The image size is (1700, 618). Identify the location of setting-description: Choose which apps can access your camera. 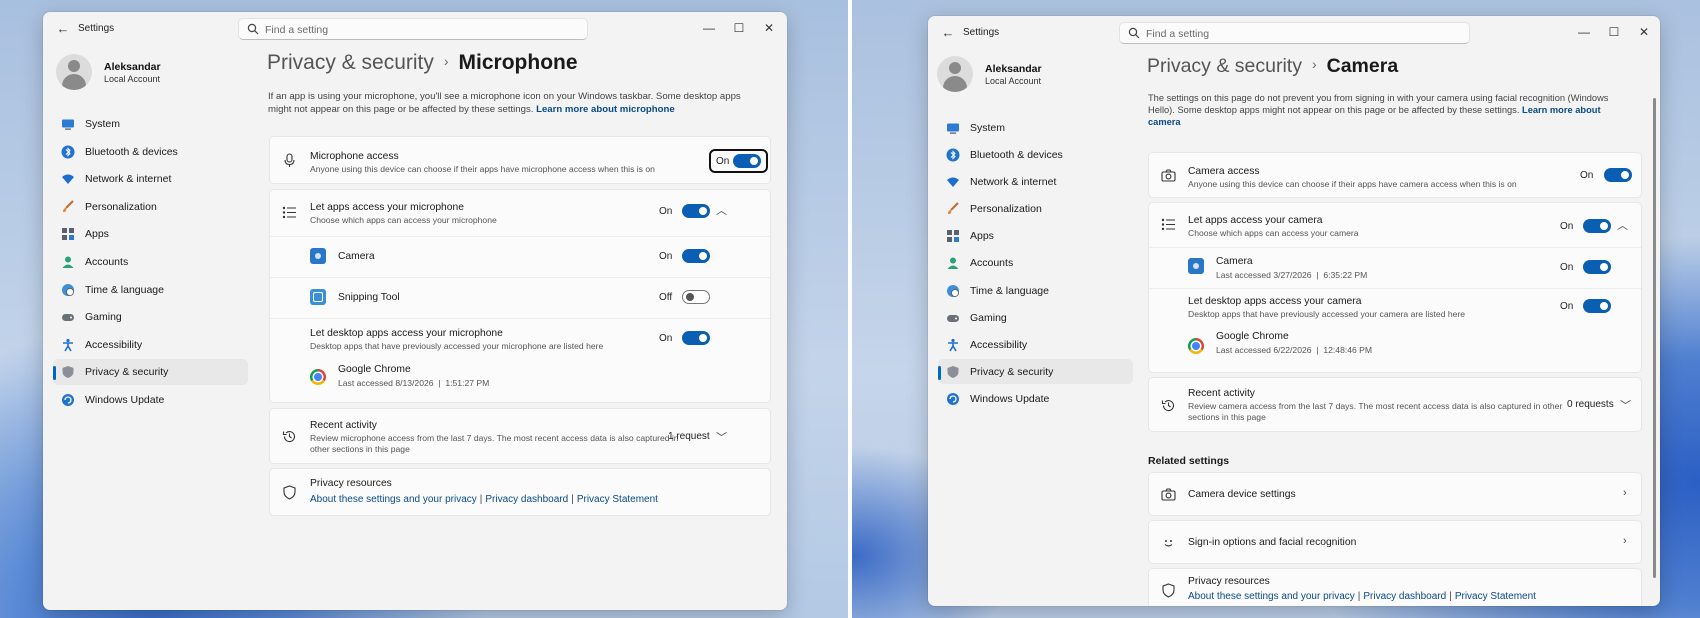
(1273, 233).